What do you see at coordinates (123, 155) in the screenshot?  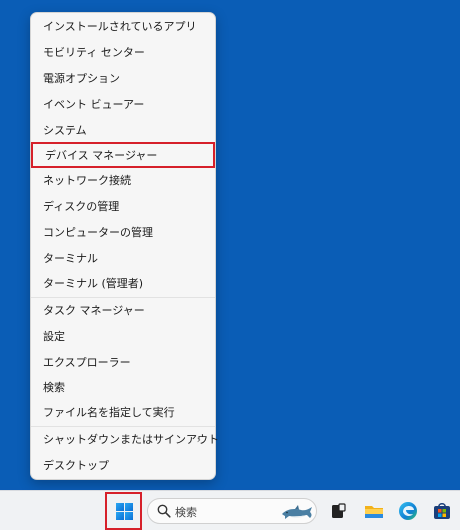 I see `menu-item-device-manager: デバイス マネージャー` at bounding box center [123, 155].